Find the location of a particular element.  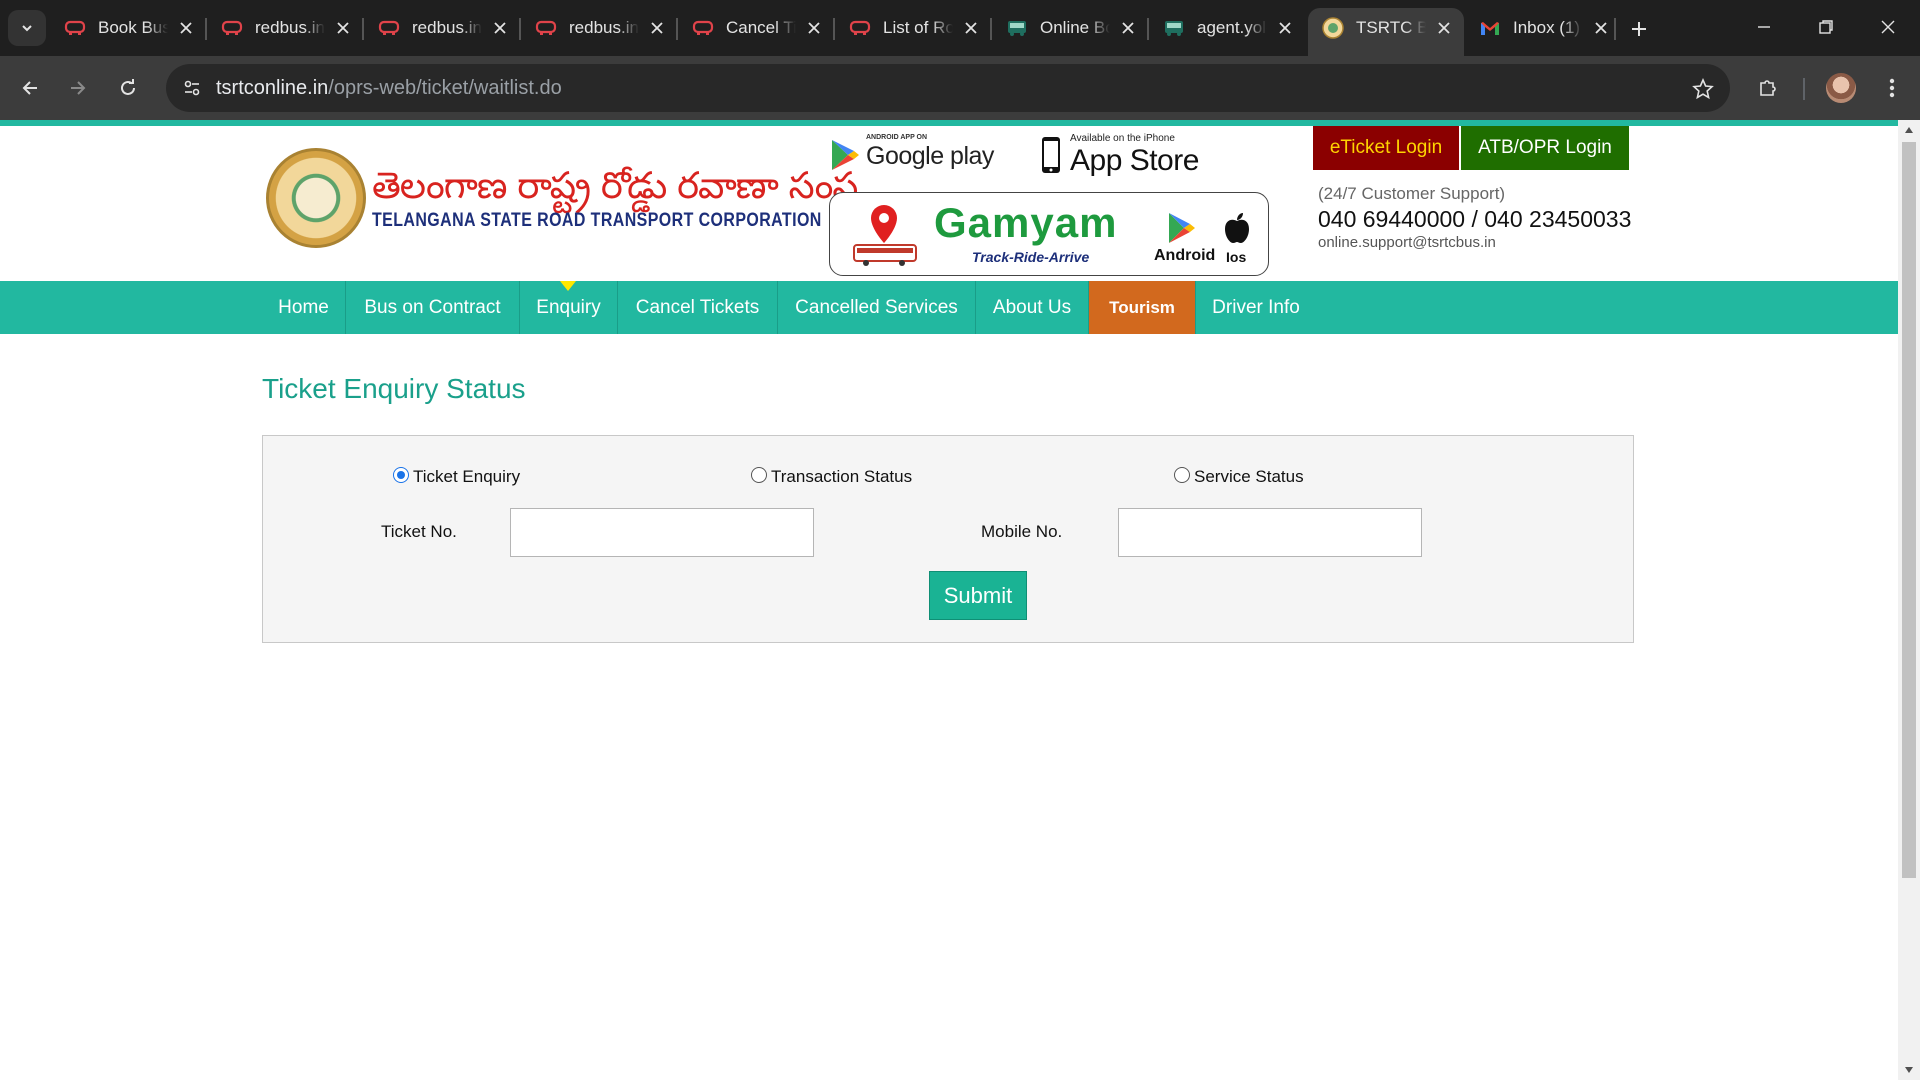

gamyam-android-label: Android is located at coordinates (1185, 255).